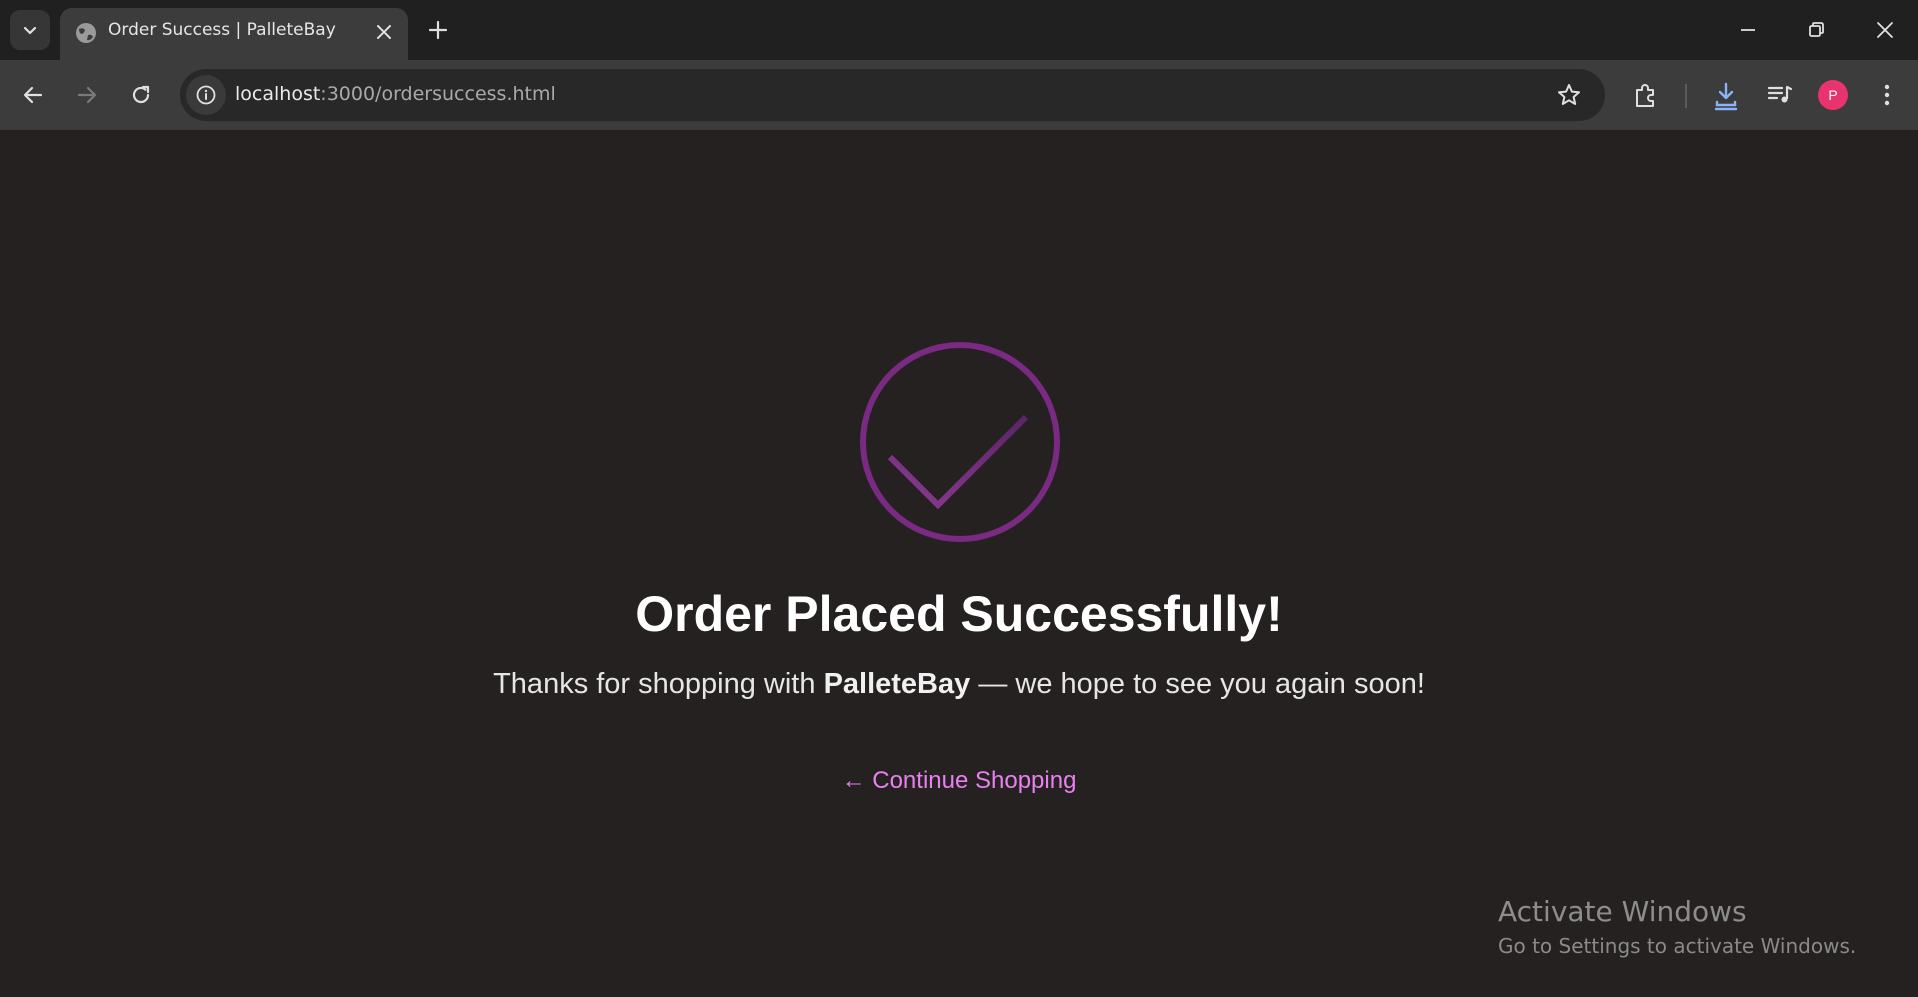 This screenshot has width=1918, height=997. I want to click on forward-icon, so click(87, 95).